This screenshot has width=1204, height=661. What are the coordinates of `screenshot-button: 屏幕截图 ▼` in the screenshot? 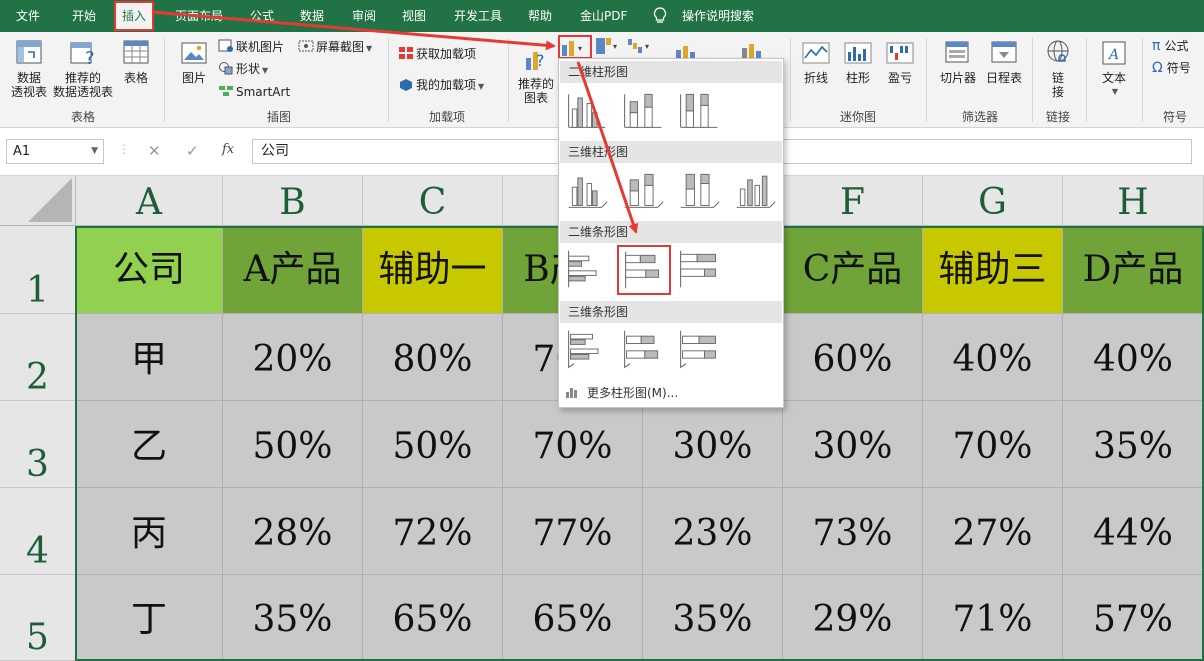 It's located at (335, 47).